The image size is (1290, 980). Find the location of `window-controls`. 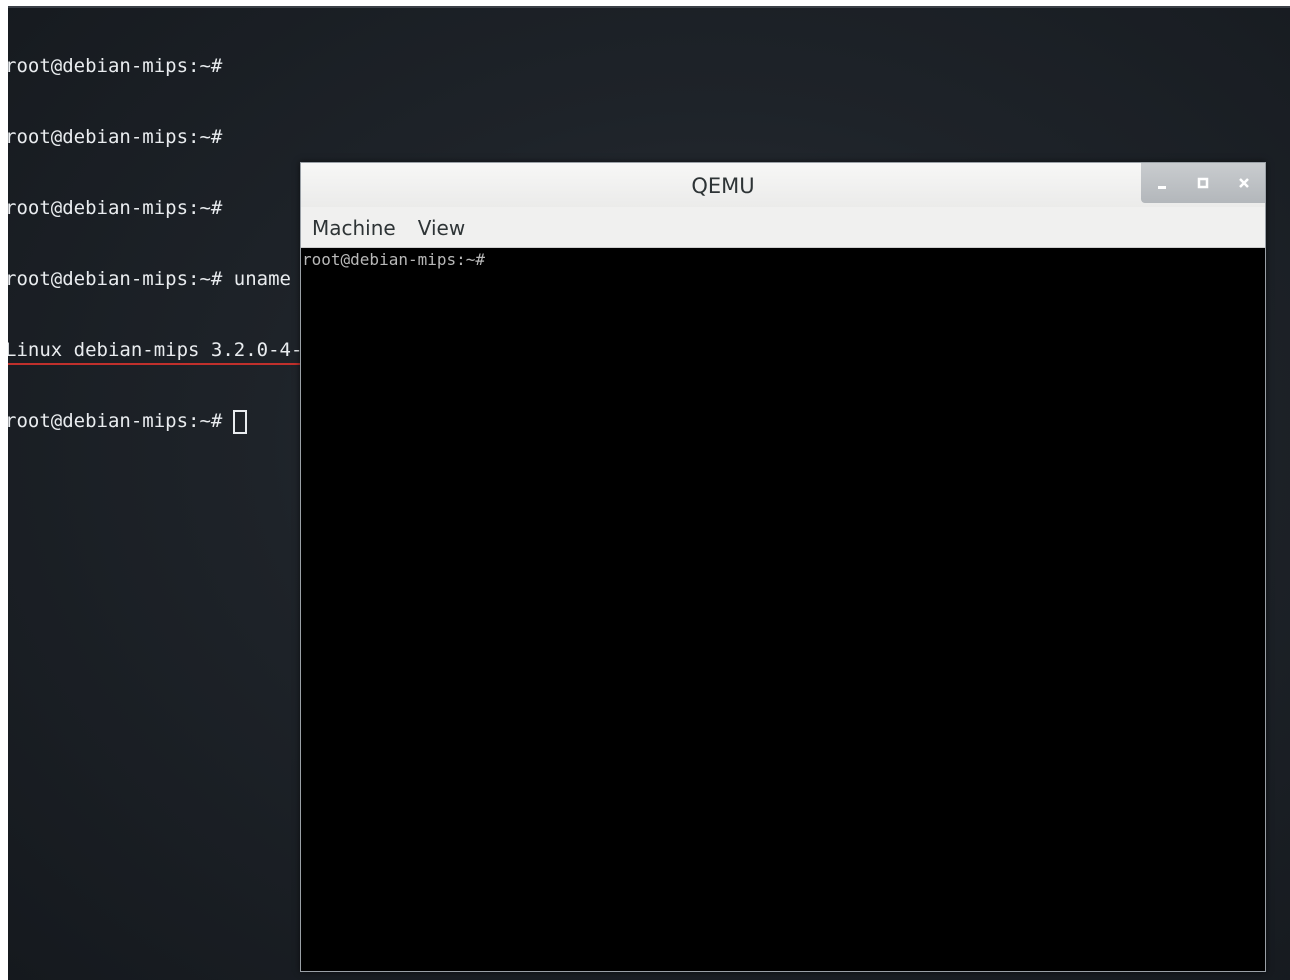

window-controls is located at coordinates (1203, 183).